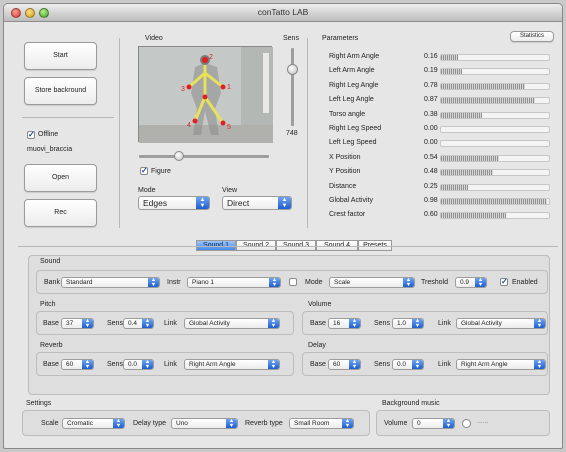 The width and height of the screenshot is (566, 452). What do you see at coordinates (402, 323) in the screenshot?
I see `volume-sens-value: 1.0` at bounding box center [402, 323].